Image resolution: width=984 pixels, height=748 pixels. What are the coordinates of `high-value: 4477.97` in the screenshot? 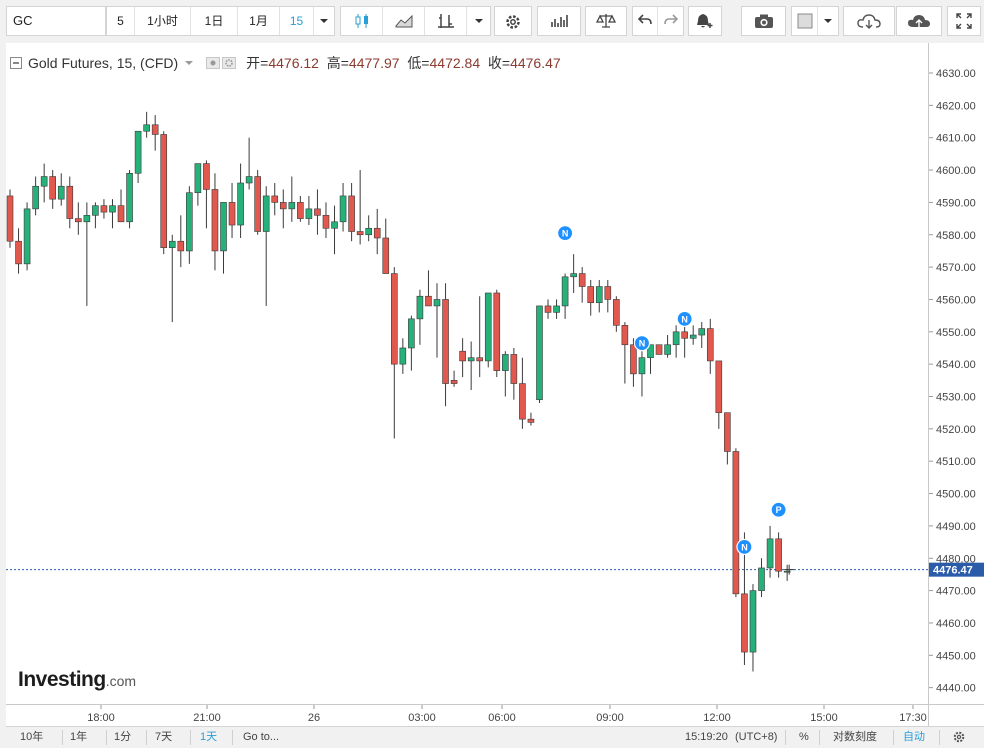 It's located at (374, 63).